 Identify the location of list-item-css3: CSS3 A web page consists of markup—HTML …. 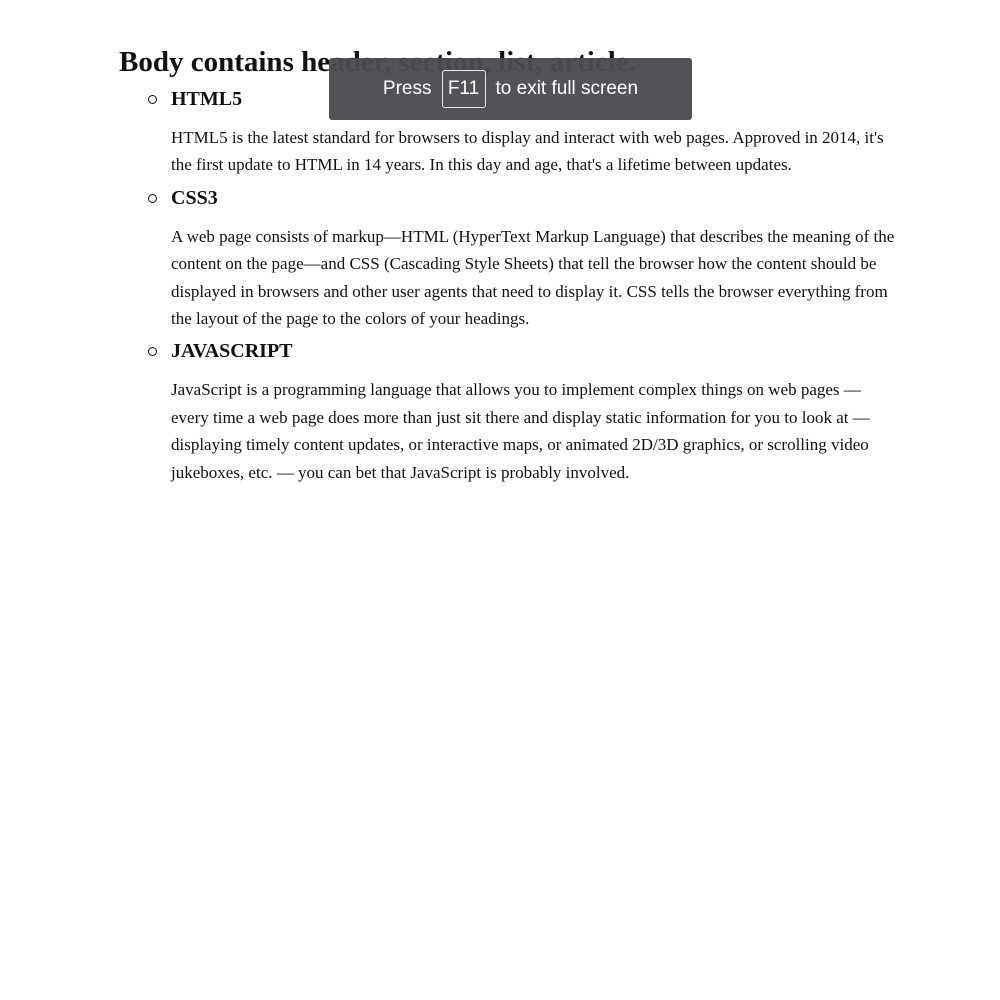
(514, 259).